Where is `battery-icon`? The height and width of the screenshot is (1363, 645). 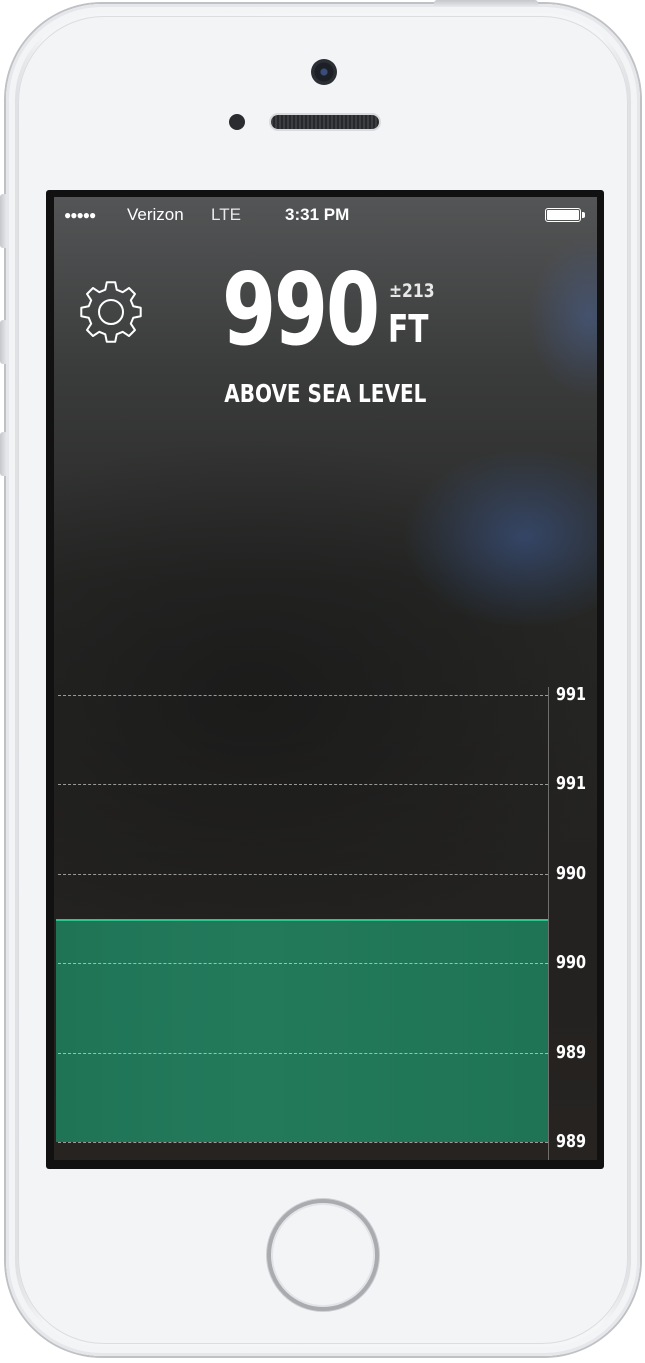
battery-icon is located at coordinates (563, 215).